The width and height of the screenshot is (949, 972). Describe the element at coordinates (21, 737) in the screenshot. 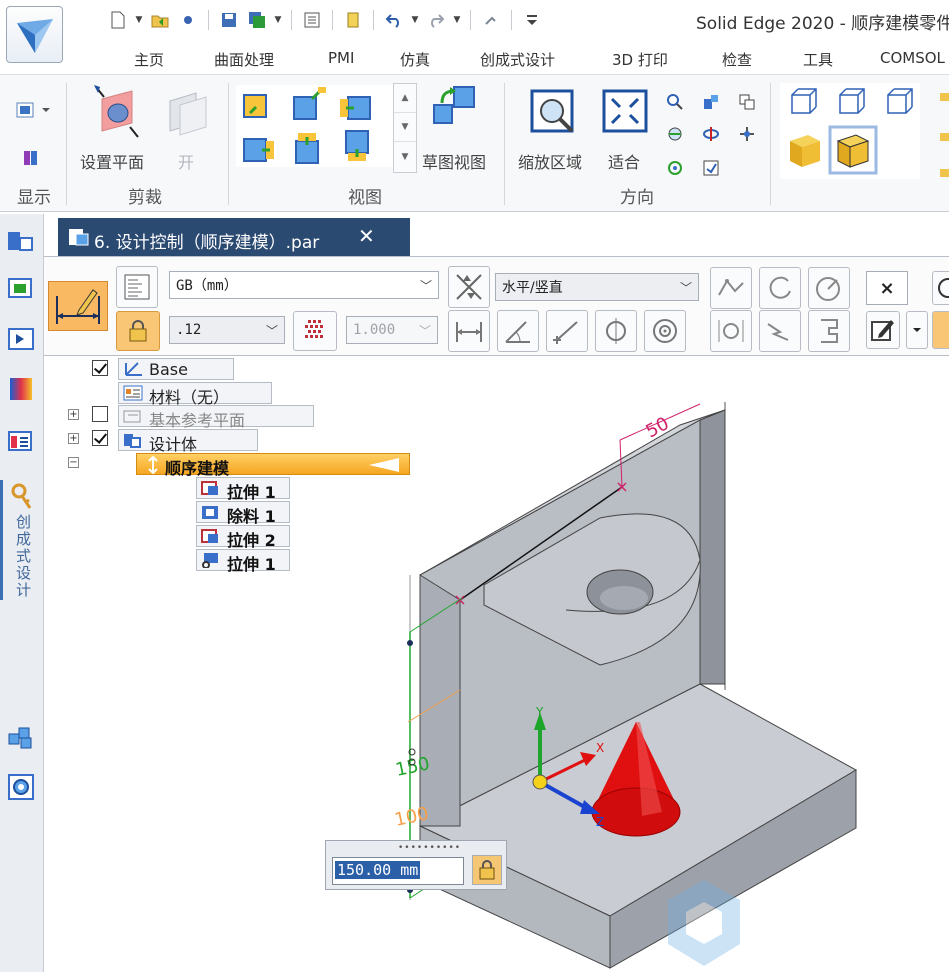

I see `assembly-tab-icon` at that location.